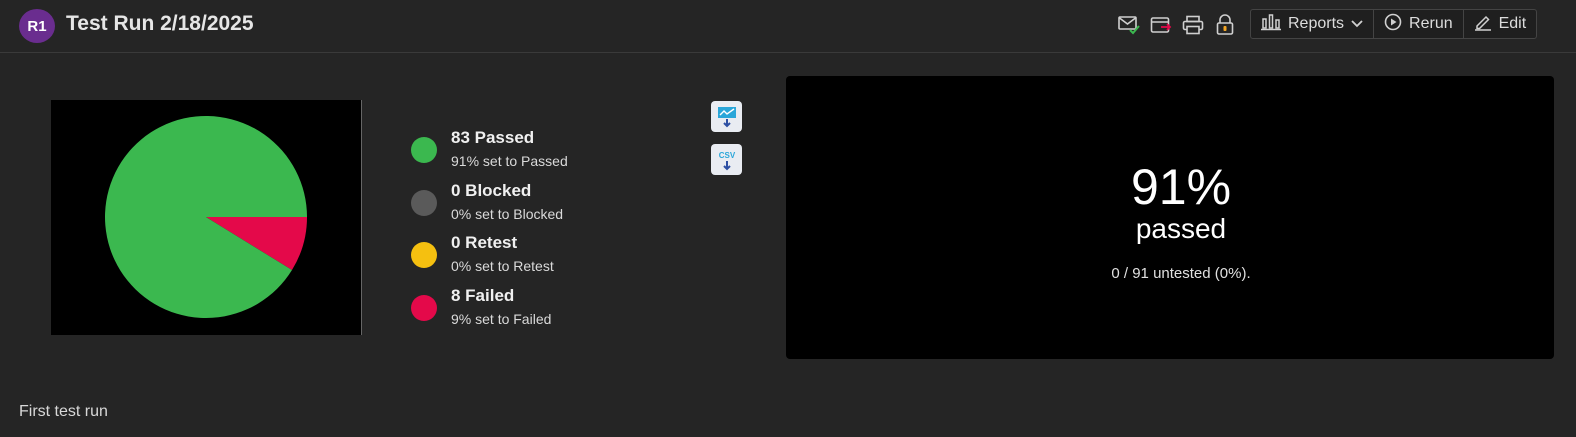 This screenshot has height=437, width=1576. I want to click on pie-slice-passed, so click(206, 216).